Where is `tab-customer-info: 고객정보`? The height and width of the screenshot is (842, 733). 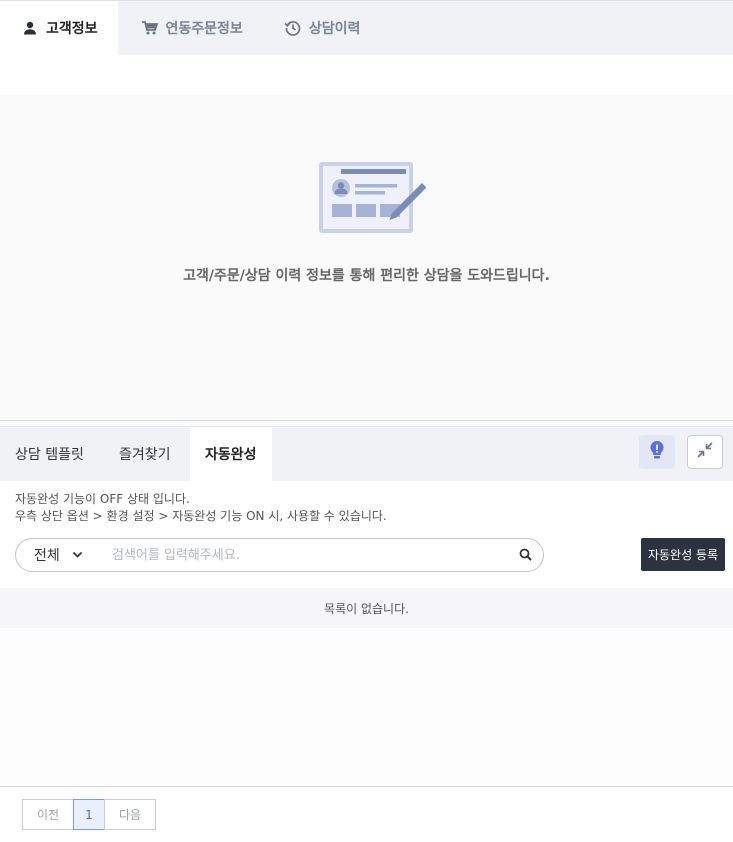 tab-customer-info: 고객정보 is located at coordinates (59, 28).